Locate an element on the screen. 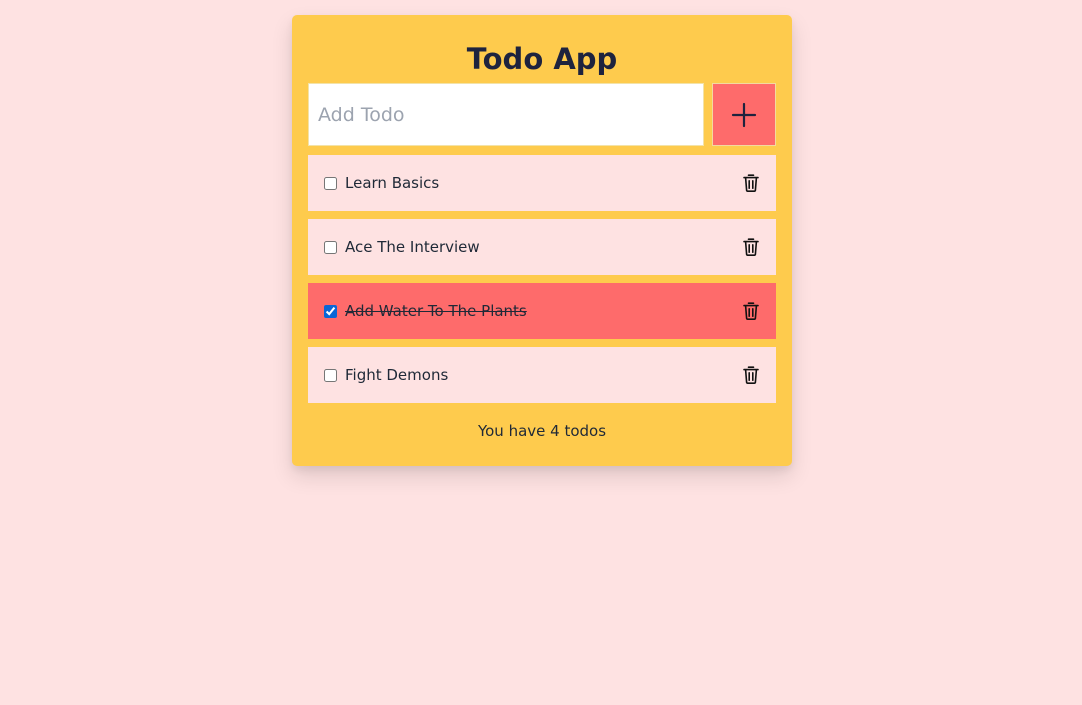  add-todo-input is located at coordinates (506, 114).